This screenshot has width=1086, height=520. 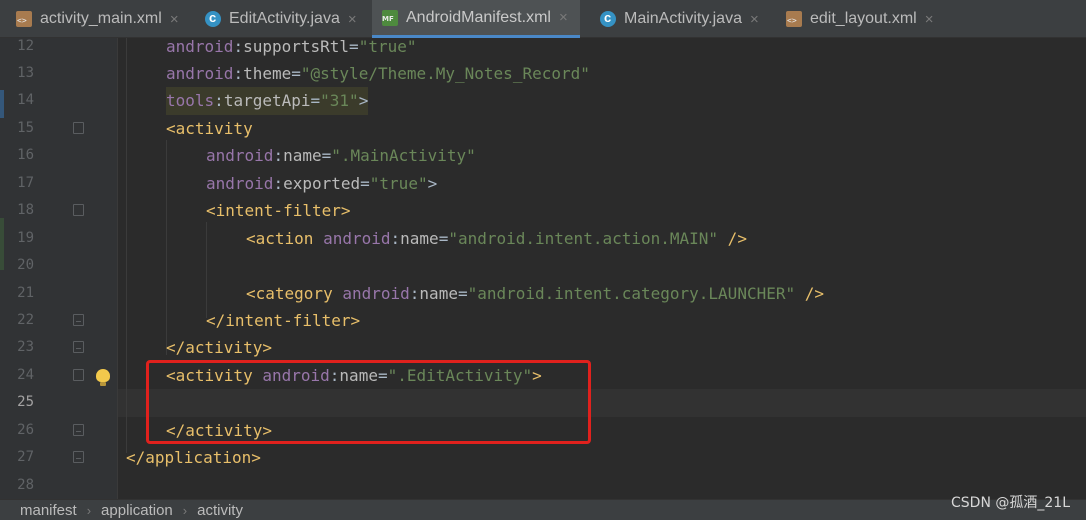 I want to click on code-text: </application>, so click(x=193, y=457).